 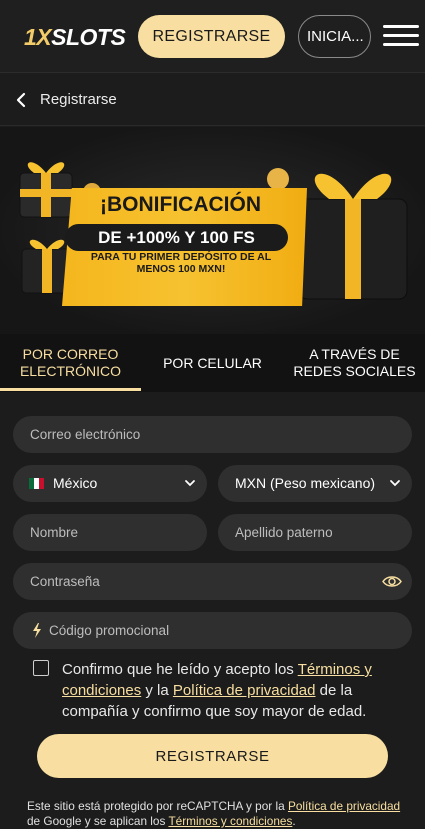 What do you see at coordinates (88, 37) in the screenshot?
I see `logo-suffix: SLOTS` at bounding box center [88, 37].